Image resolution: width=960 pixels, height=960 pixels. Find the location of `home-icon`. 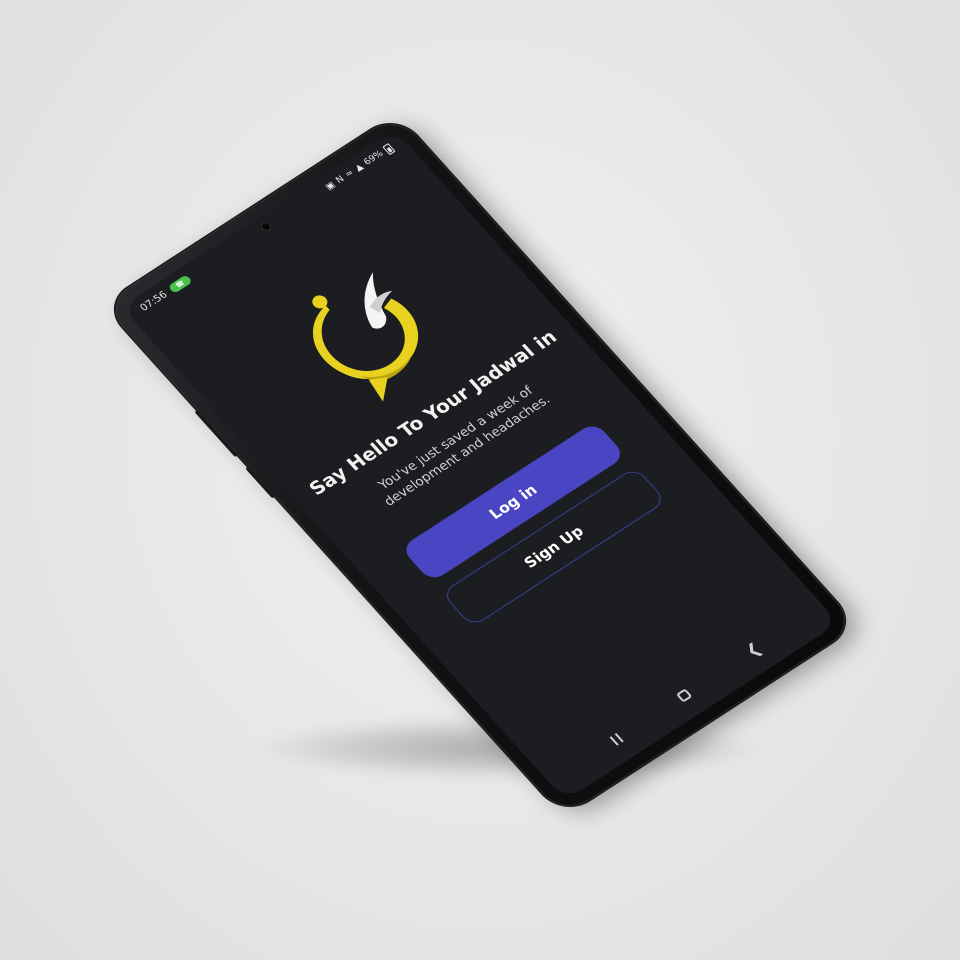

home-icon is located at coordinates (684, 695).